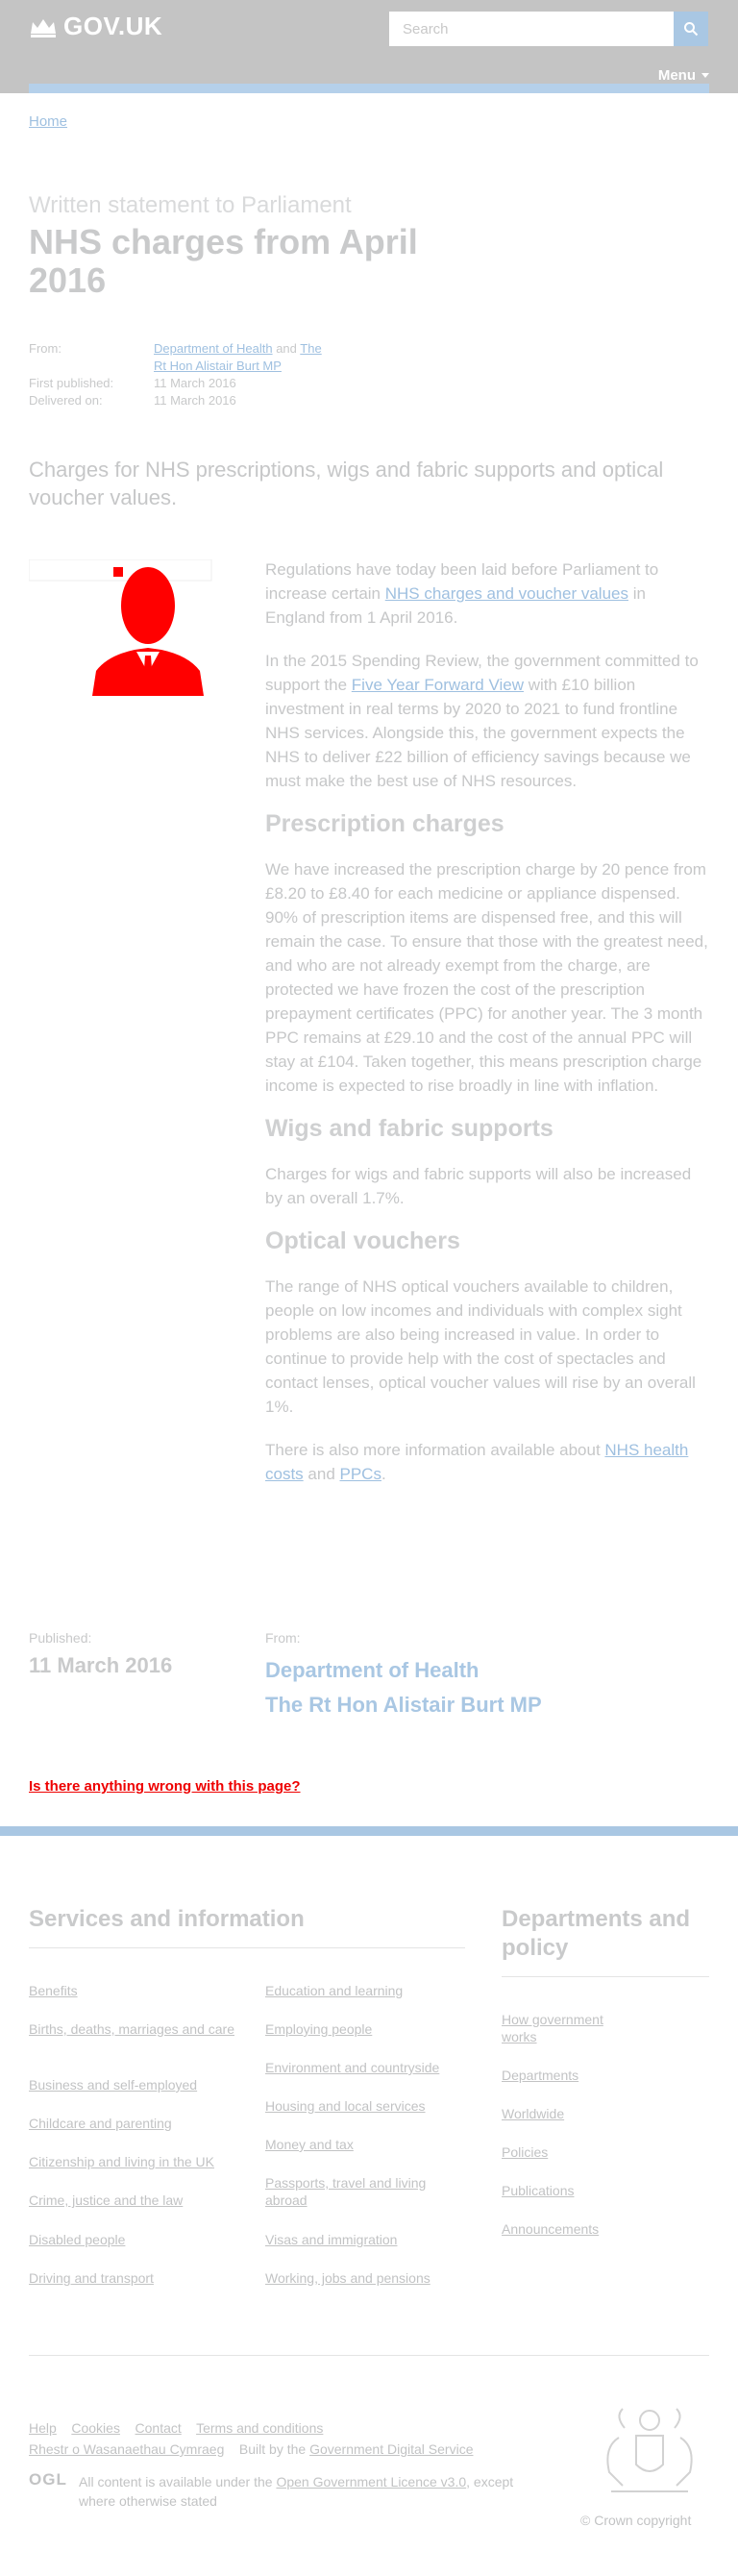  Describe the element at coordinates (507, 593) in the screenshot. I see `charges-link: NHS charges and voucher values` at that location.